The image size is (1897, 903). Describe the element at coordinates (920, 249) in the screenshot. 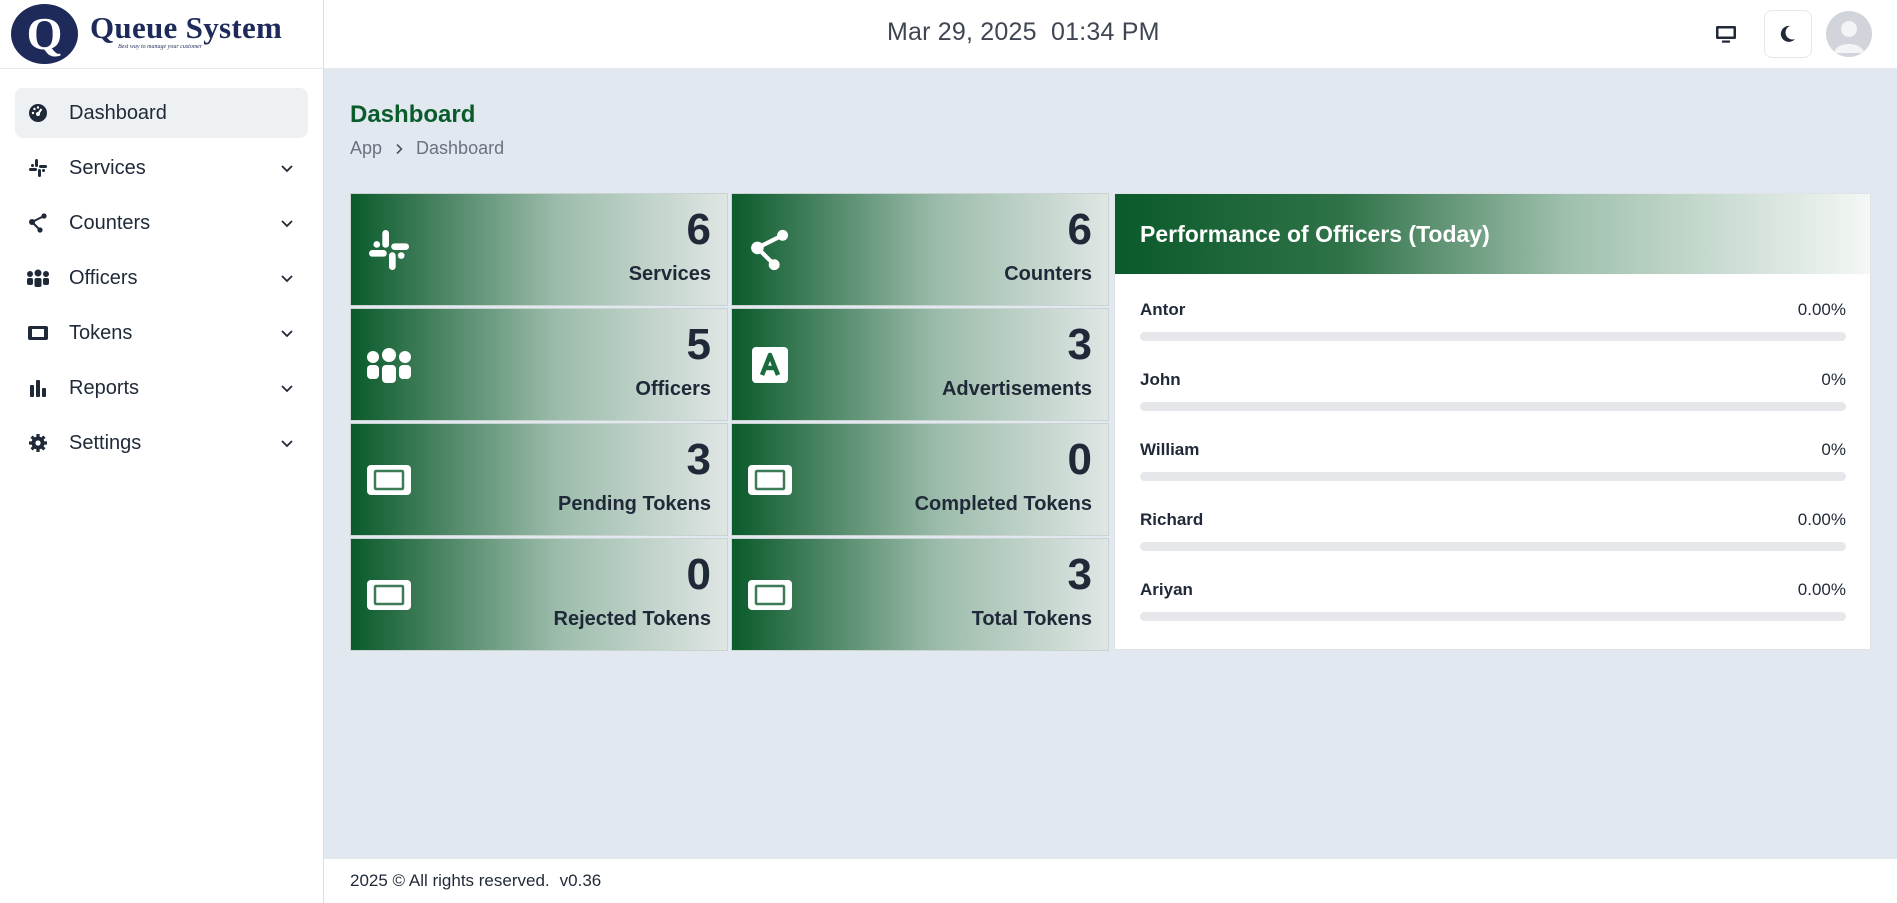

I see `stat-card-counters: 6 Counters` at that location.